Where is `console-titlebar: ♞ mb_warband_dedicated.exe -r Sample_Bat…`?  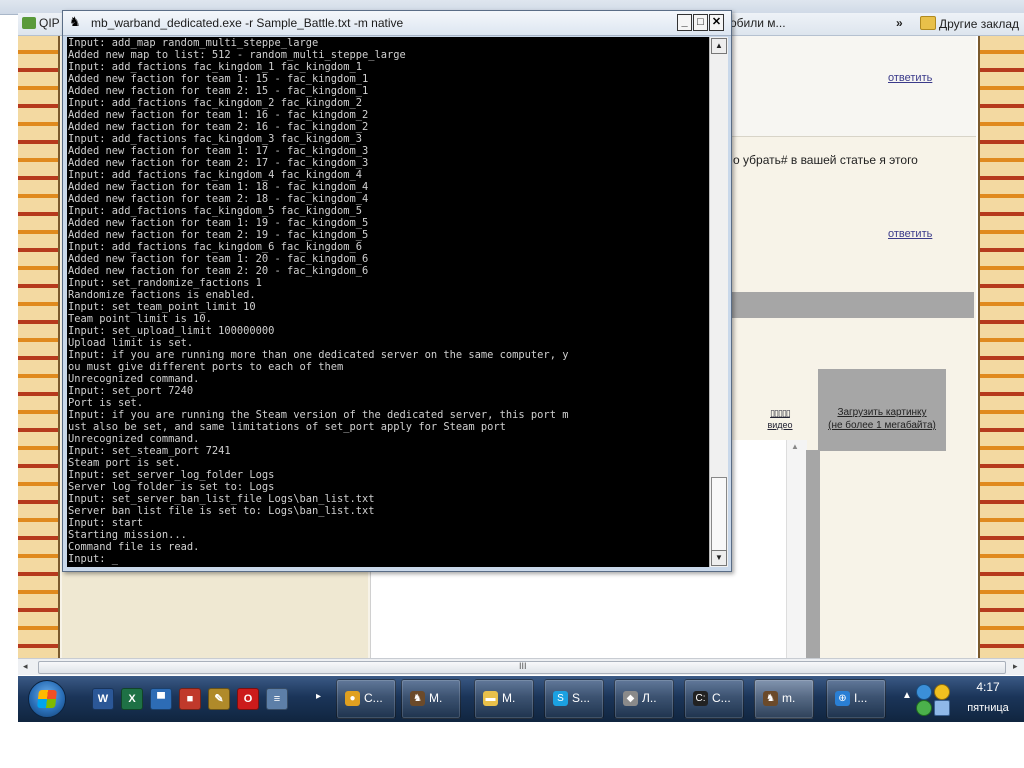 console-titlebar: ♞ mb_warband_dedicated.exe -r Sample_Bat… is located at coordinates (397, 23).